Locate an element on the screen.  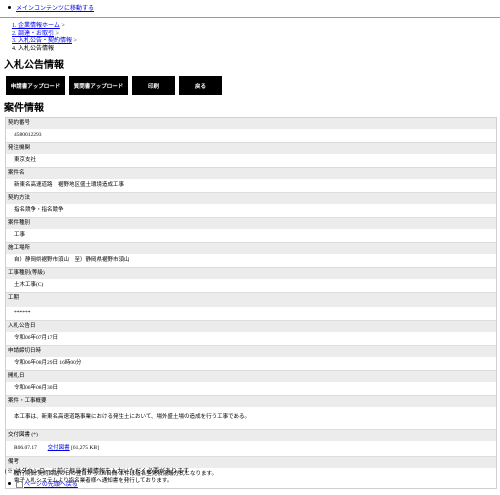
page-top-item: ページの先頭へ戻る is located at coordinates (43, 484).